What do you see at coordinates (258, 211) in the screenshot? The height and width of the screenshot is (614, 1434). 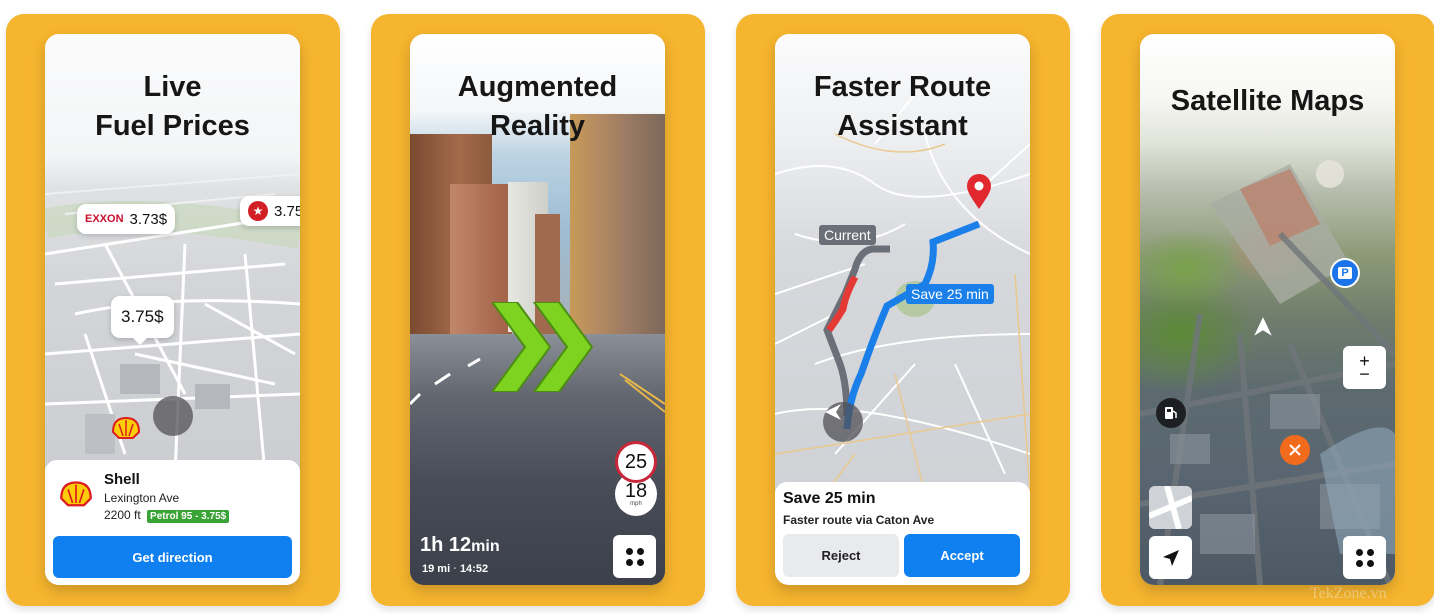 I see `star-icon: ★` at bounding box center [258, 211].